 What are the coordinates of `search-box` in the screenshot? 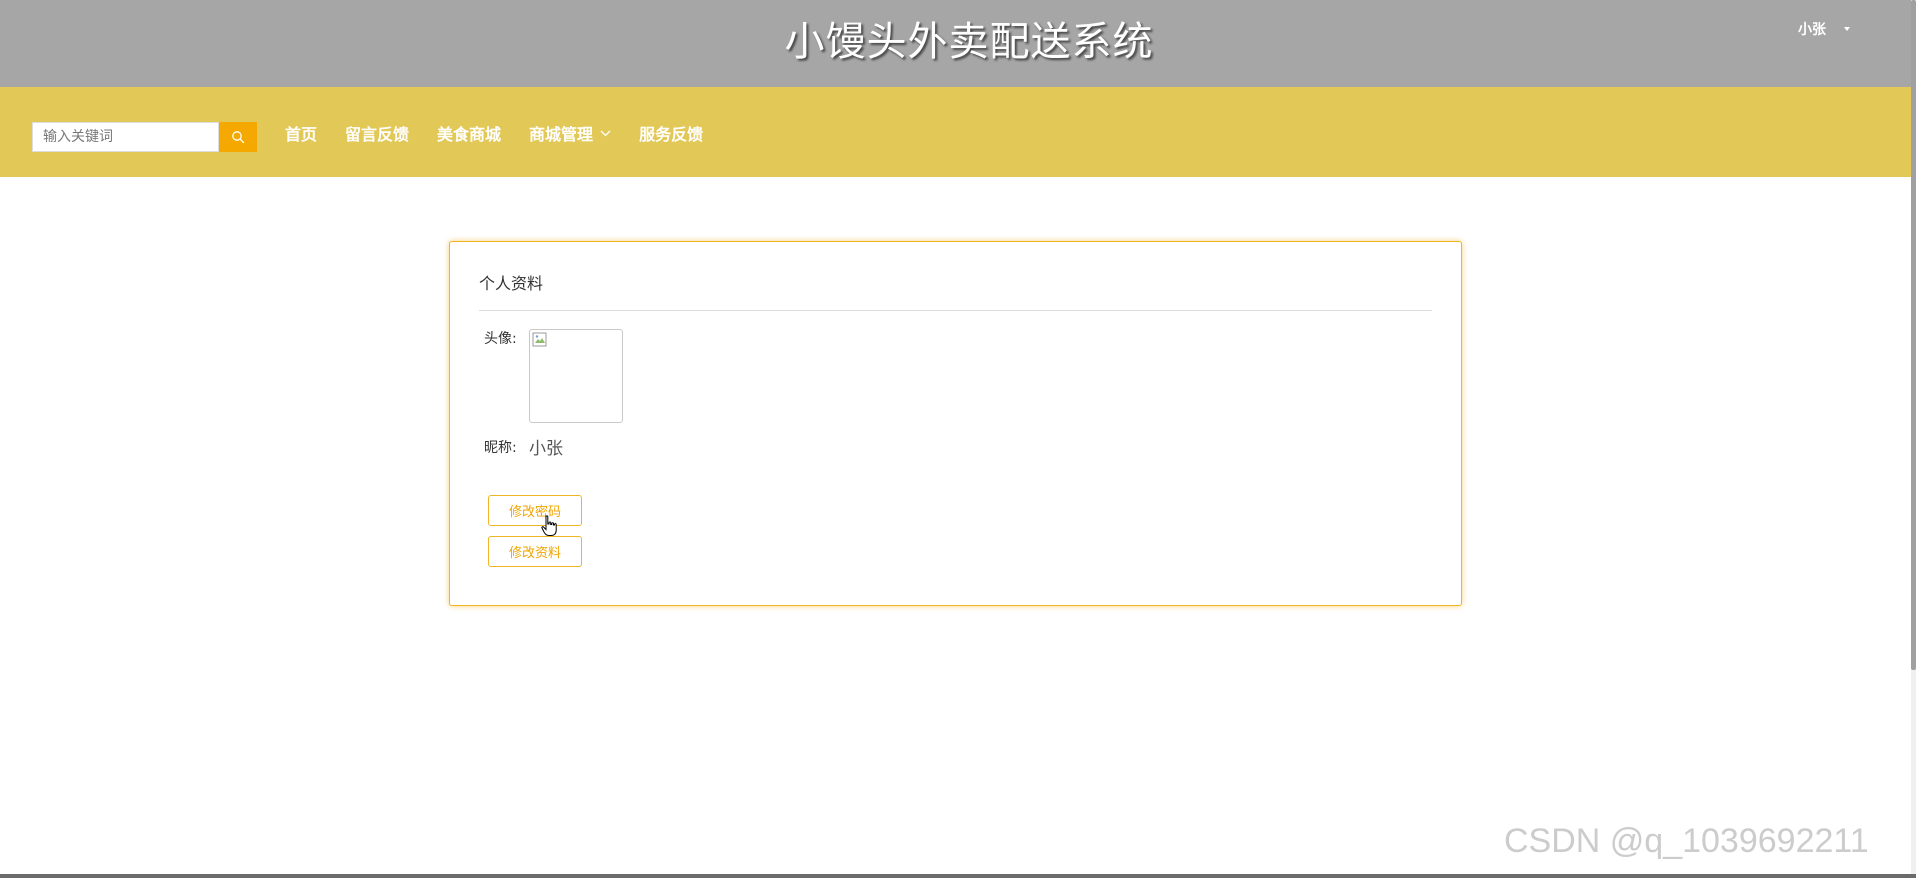 It's located at (144, 137).